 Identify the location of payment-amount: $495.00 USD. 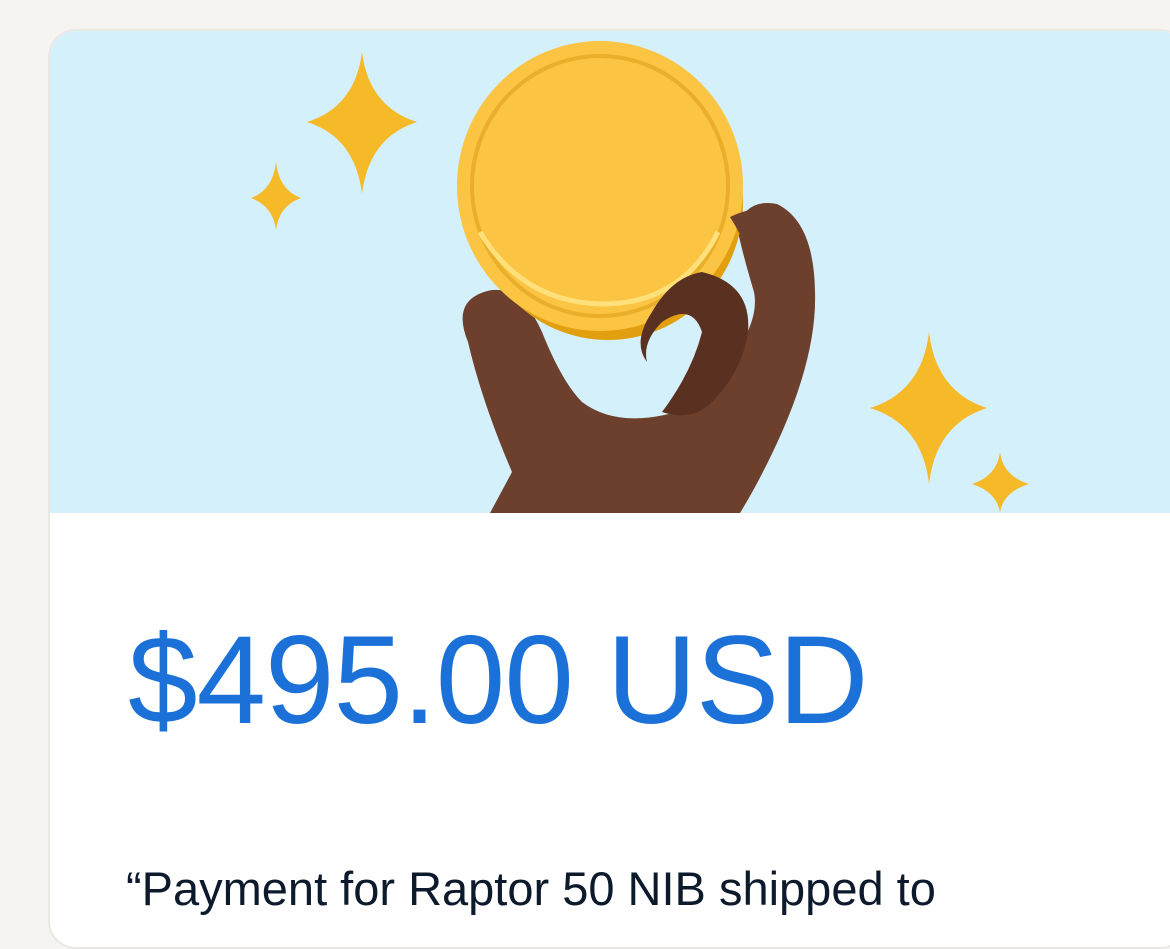
(498, 680).